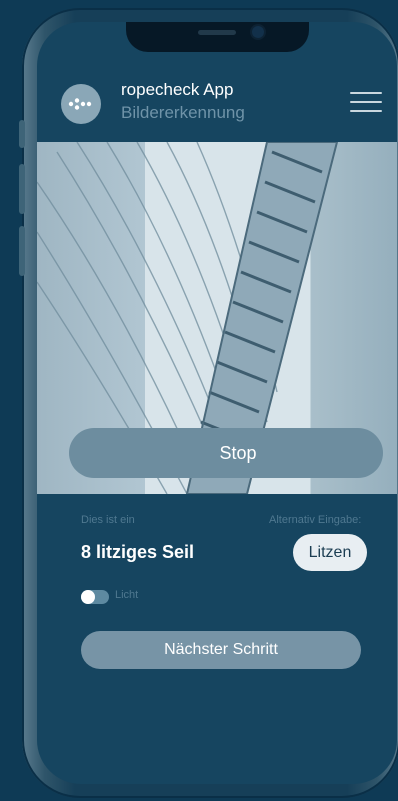  Describe the element at coordinates (88, 597) in the screenshot. I see `light-toggle-knob` at that location.